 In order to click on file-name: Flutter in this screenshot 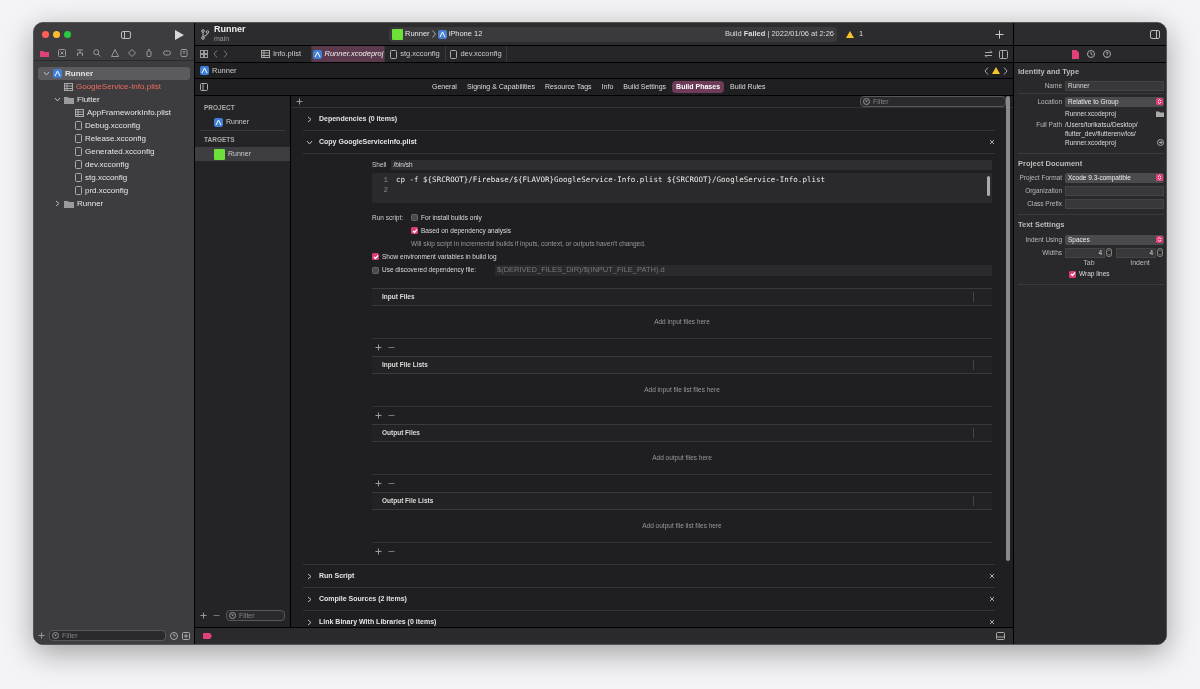, I will do `click(88, 99)`.